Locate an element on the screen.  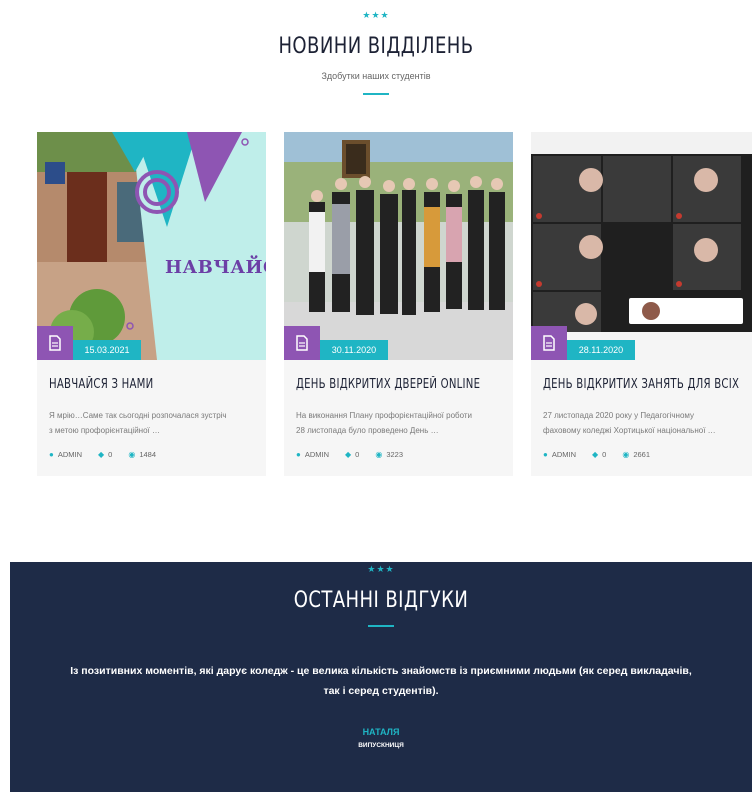
news-card-title: ДЕНЬ ВІДКРИТИХ ДВЕРЕЙ ONLINE is located at coordinates (388, 384).